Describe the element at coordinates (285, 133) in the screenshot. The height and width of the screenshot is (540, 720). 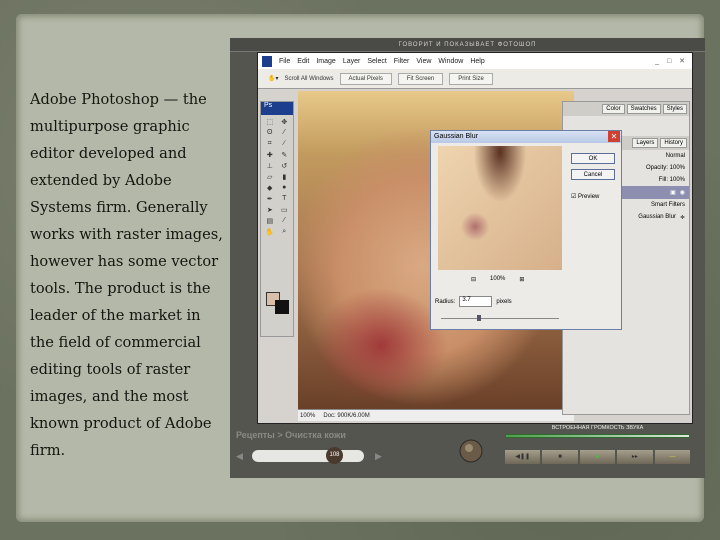
I see `magic-wand-icon: ⁄` at that location.